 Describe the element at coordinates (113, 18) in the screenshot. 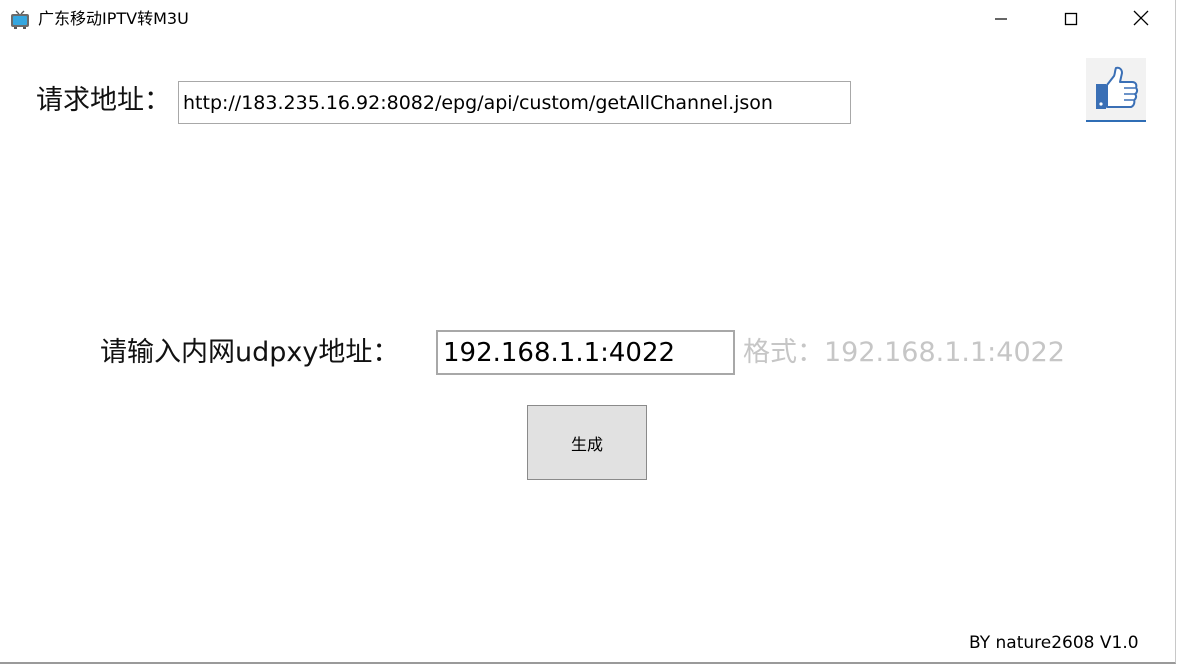

I see `window-title: 广东移动IPTV转M3U` at that location.